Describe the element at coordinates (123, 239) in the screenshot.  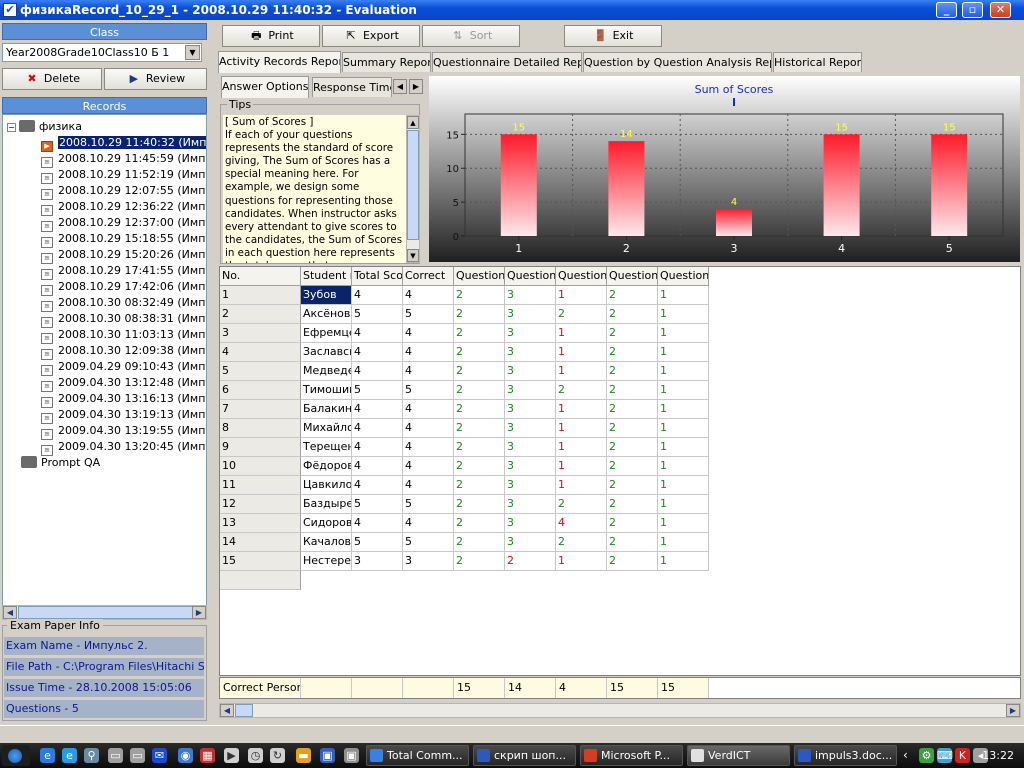
I see `tree-record-item: ≡2008.10.29 15:18:55 (Импульс` at that location.